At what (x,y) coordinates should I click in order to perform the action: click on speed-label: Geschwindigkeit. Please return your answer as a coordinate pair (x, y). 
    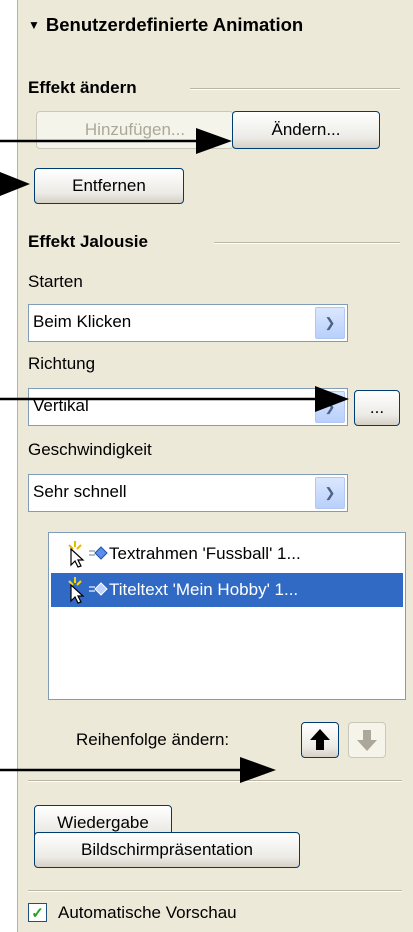
    Looking at the image, I should click on (90, 449).